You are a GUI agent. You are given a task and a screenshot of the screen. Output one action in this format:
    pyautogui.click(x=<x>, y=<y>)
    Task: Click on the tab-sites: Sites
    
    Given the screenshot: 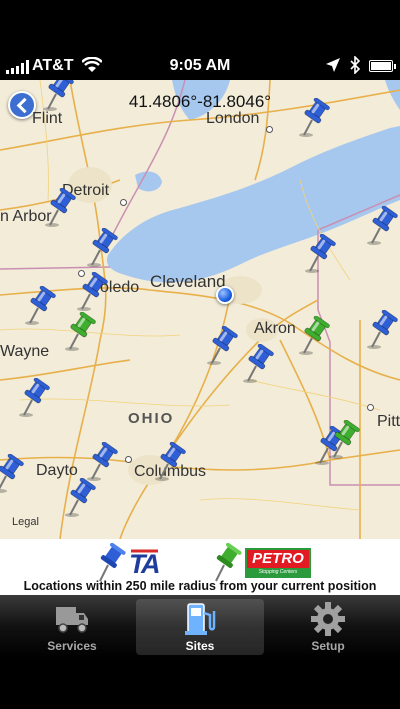 What is the action you would take?
    pyautogui.click(x=200, y=627)
    